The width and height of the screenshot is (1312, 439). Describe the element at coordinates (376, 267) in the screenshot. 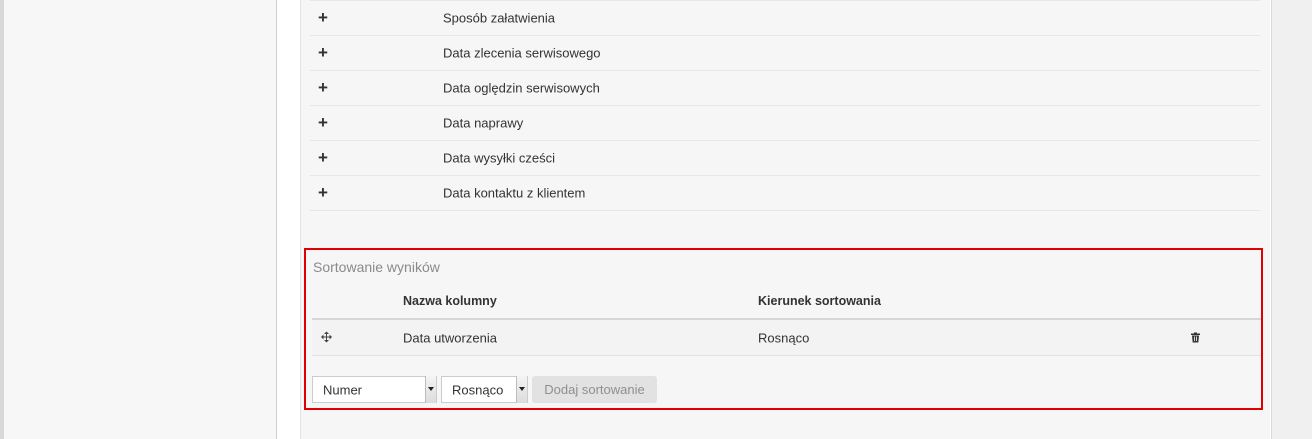

I see `sorting-title: Sortowanie wyników` at that location.